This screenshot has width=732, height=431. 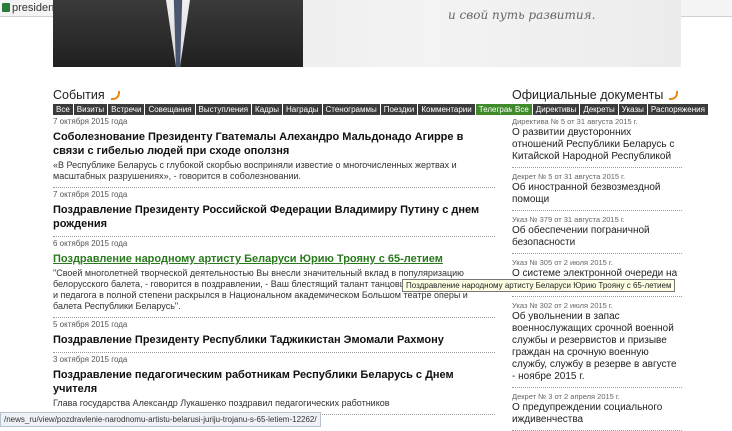 I want to click on president-photo, so click(x=178, y=33).